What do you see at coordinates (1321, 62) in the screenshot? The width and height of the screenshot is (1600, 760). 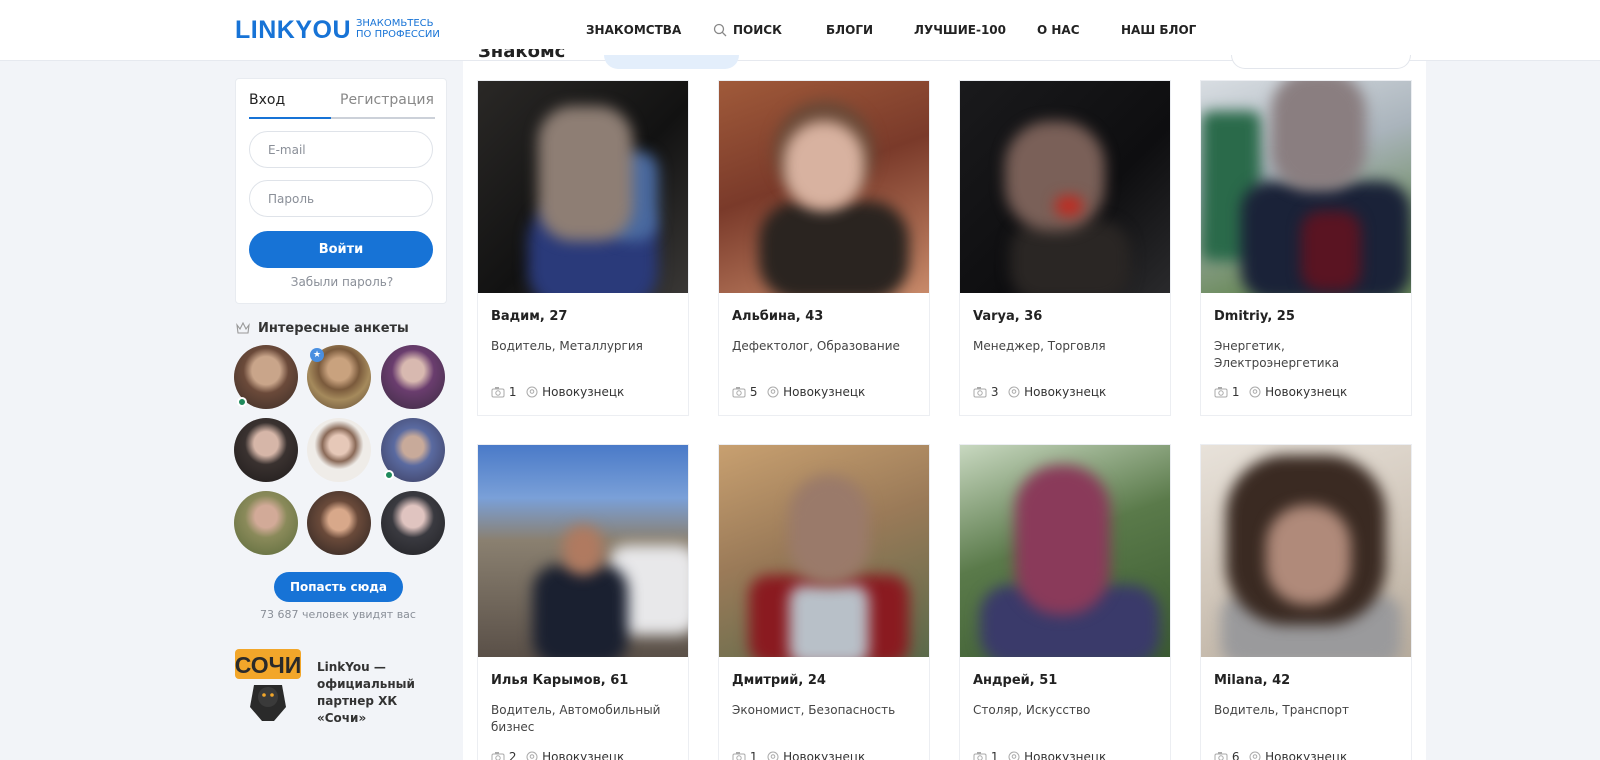 I see `sort-select-cutoff` at bounding box center [1321, 62].